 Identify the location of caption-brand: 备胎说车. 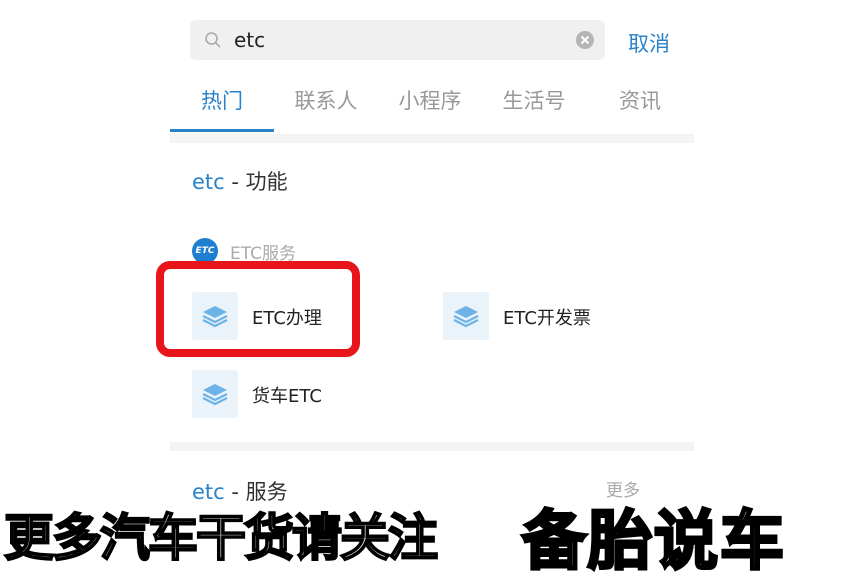
(653, 542).